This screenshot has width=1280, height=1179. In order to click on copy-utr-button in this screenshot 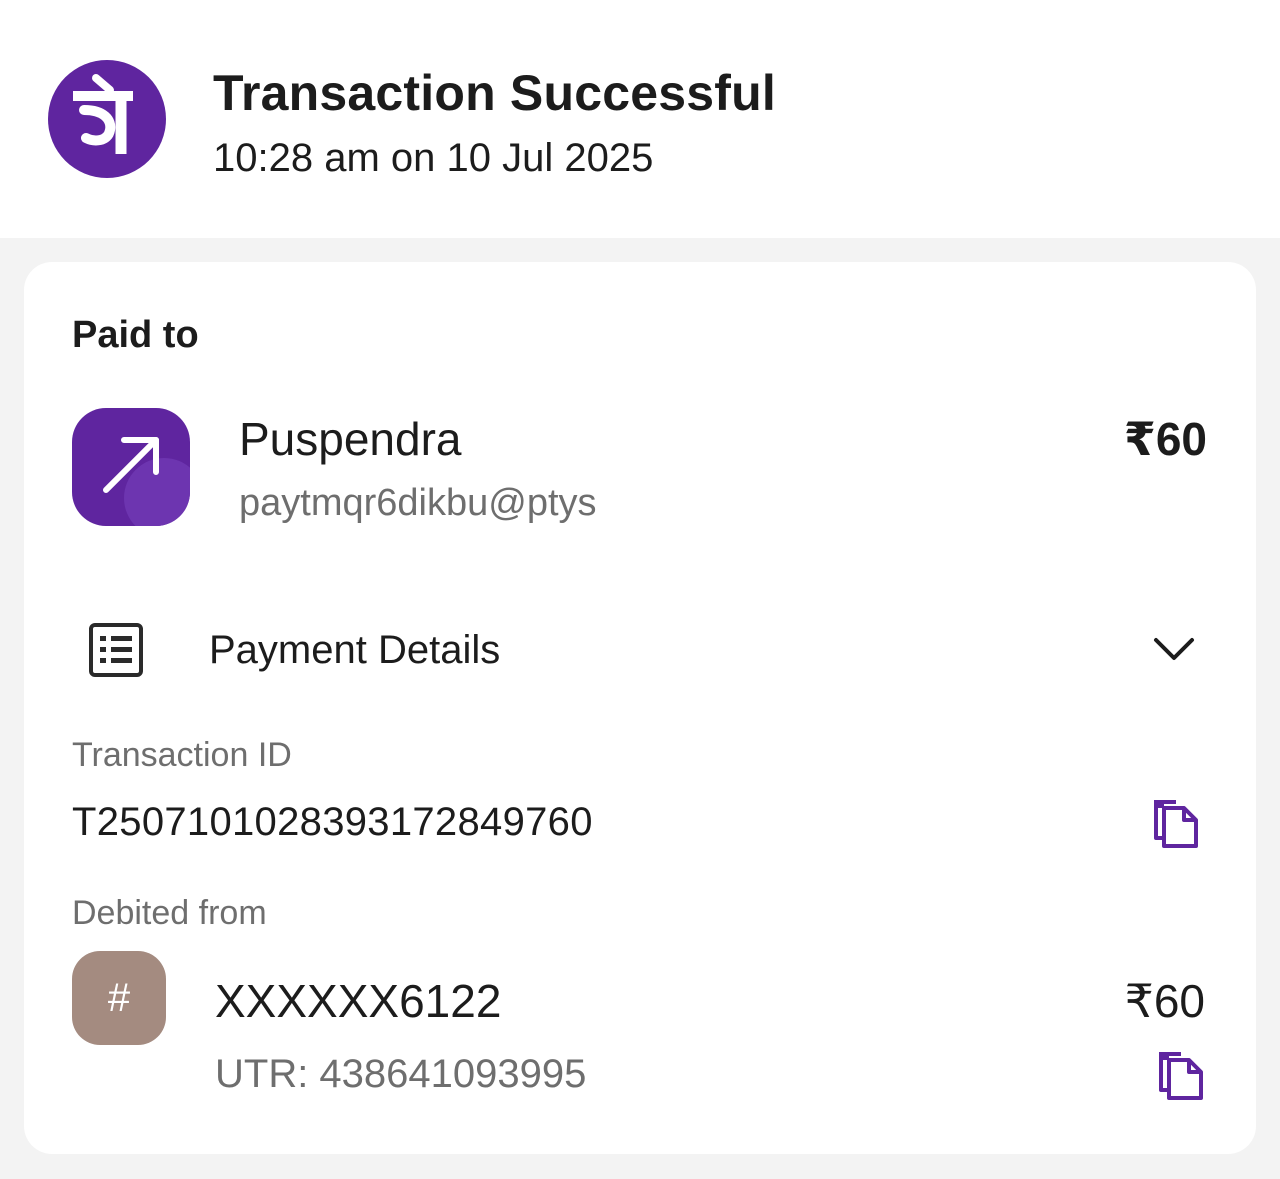, I will do `click(1182, 1076)`.